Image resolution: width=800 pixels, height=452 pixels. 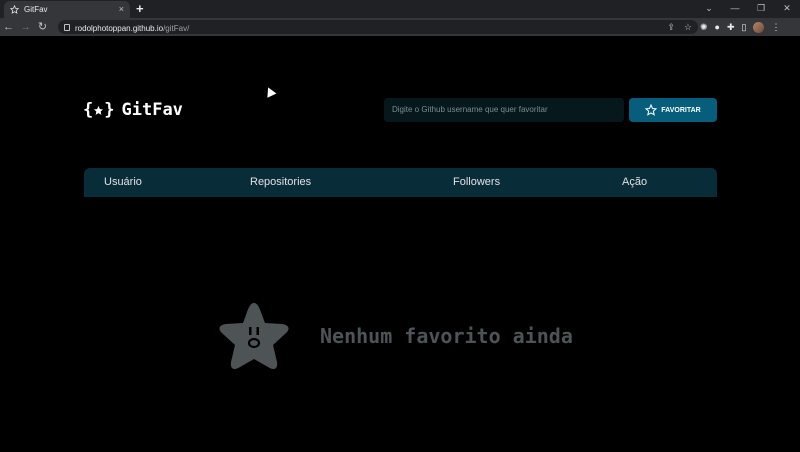 What do you see at coordinates (67, 9) in the screenshot?
I see `browser-tab: GitFav ×` at bounding box center [67, 9].